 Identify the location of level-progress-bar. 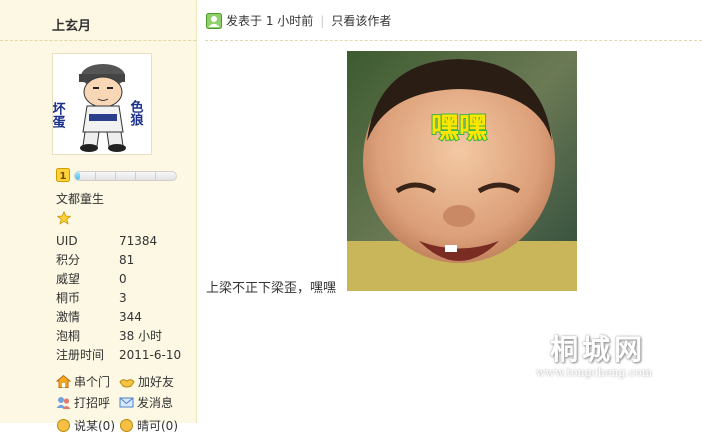
(125, 176).